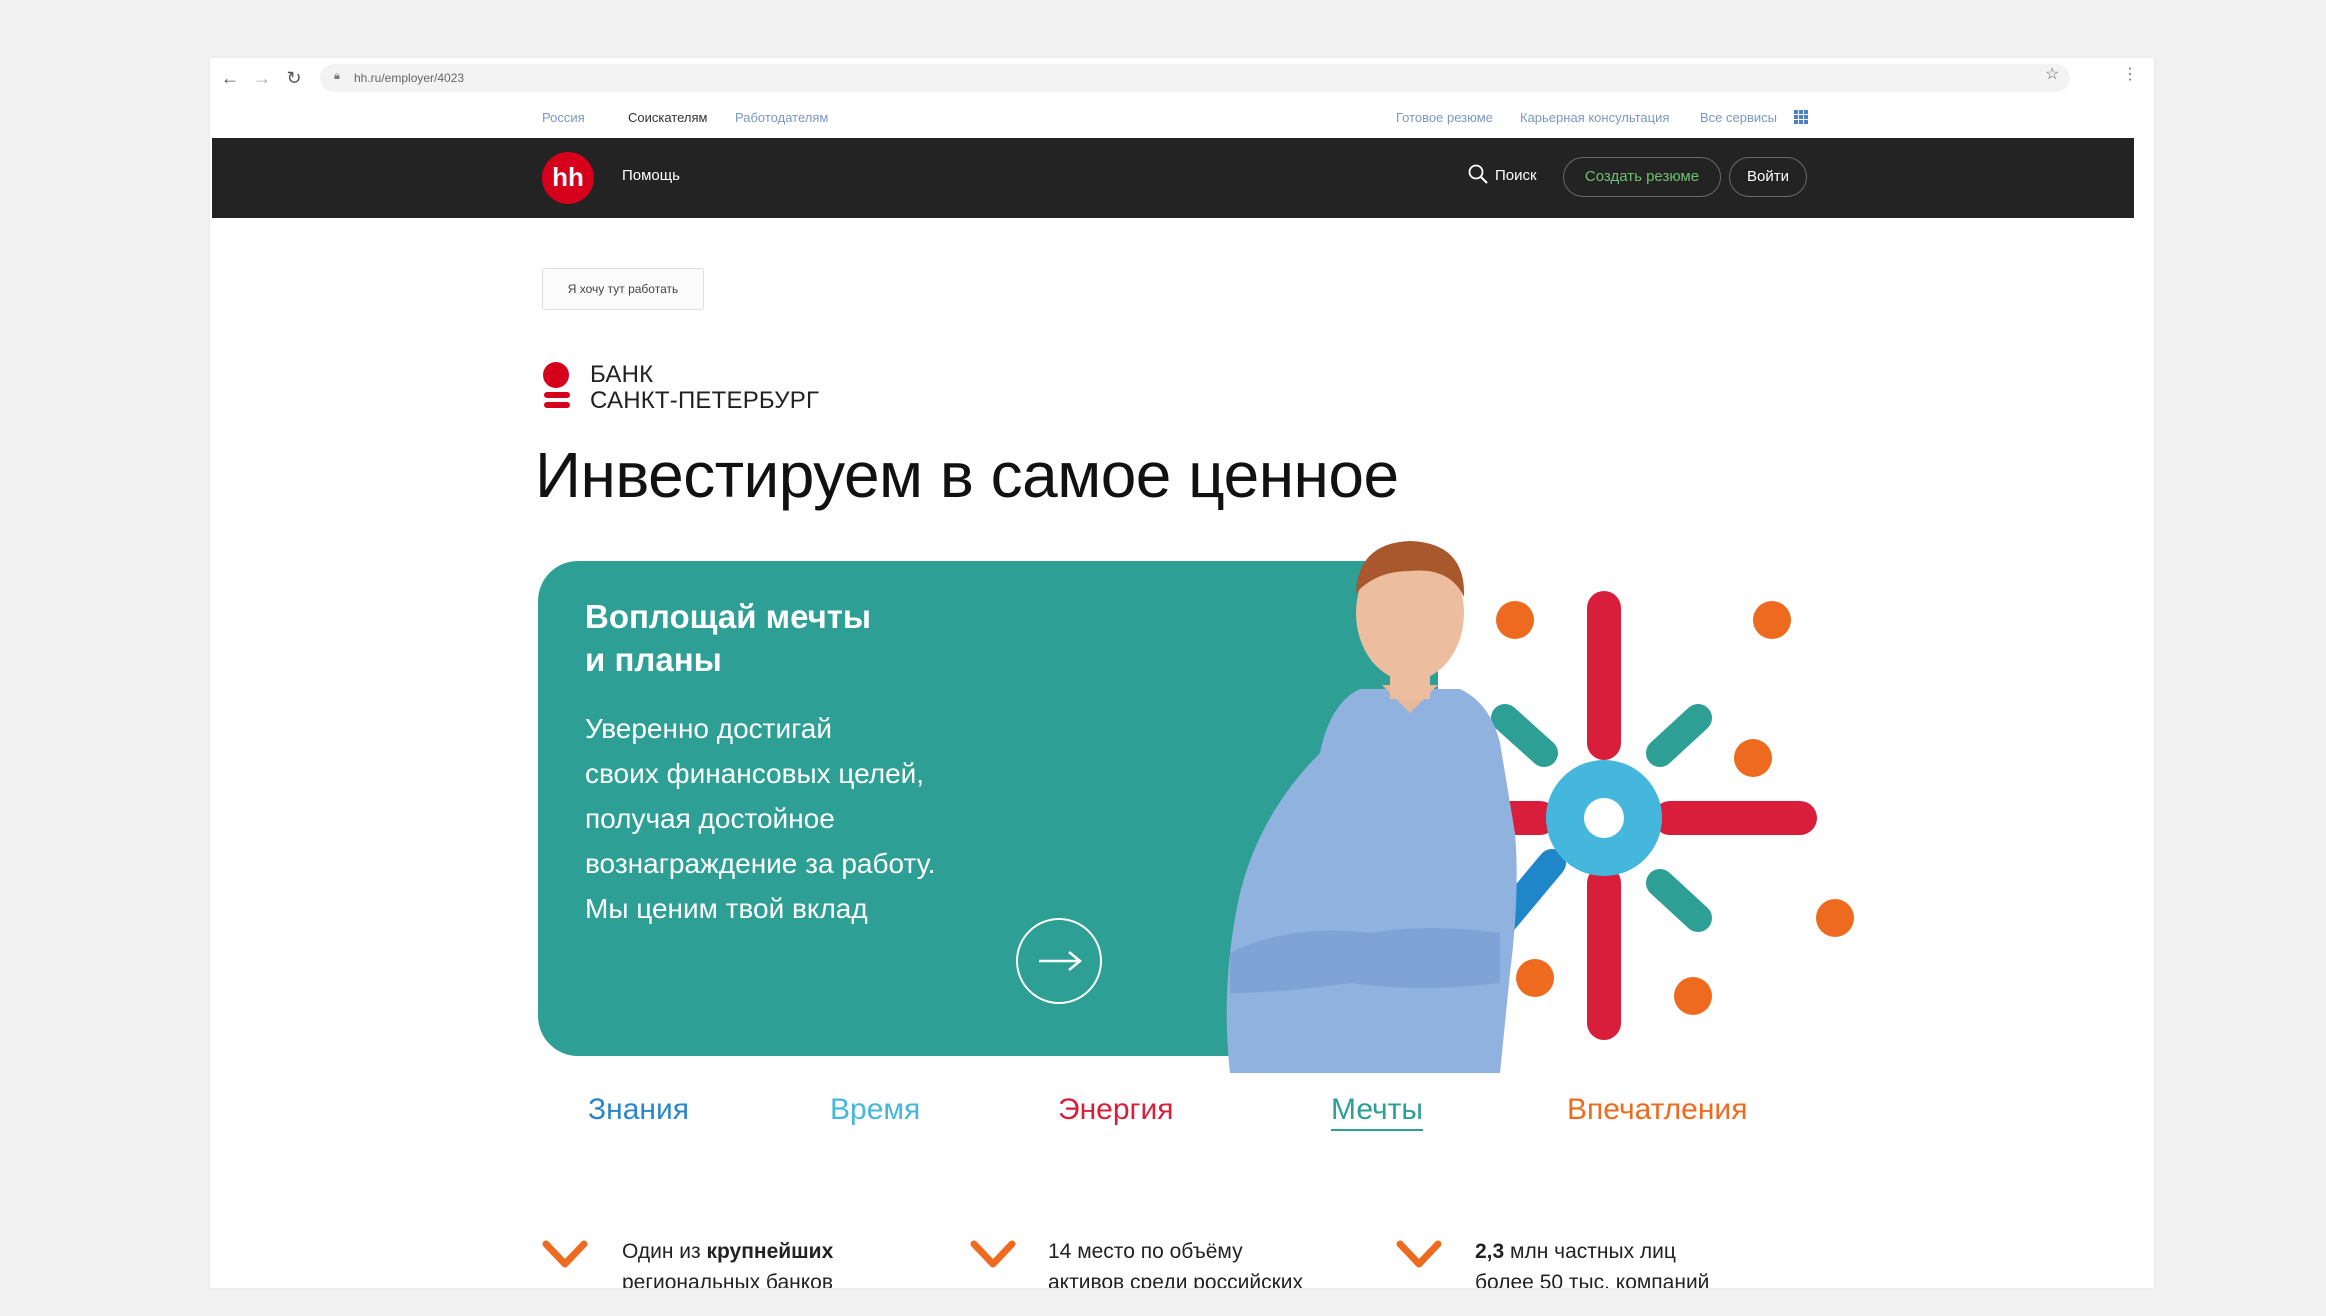 The height and width of the screenshot is (1316, 2326). What do you see at coordinates (1801, 117) in the screenshot?
I see `grid-icon` at bounding box center [1801, 117].